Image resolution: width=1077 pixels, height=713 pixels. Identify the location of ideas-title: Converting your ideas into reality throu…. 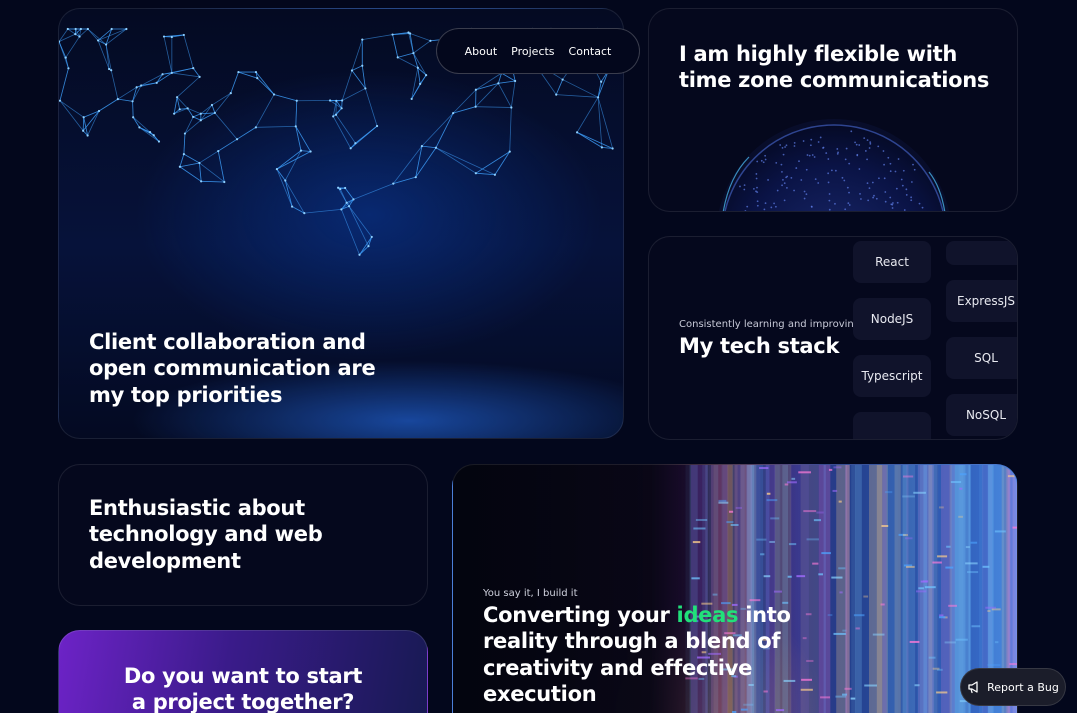
(638, 654).